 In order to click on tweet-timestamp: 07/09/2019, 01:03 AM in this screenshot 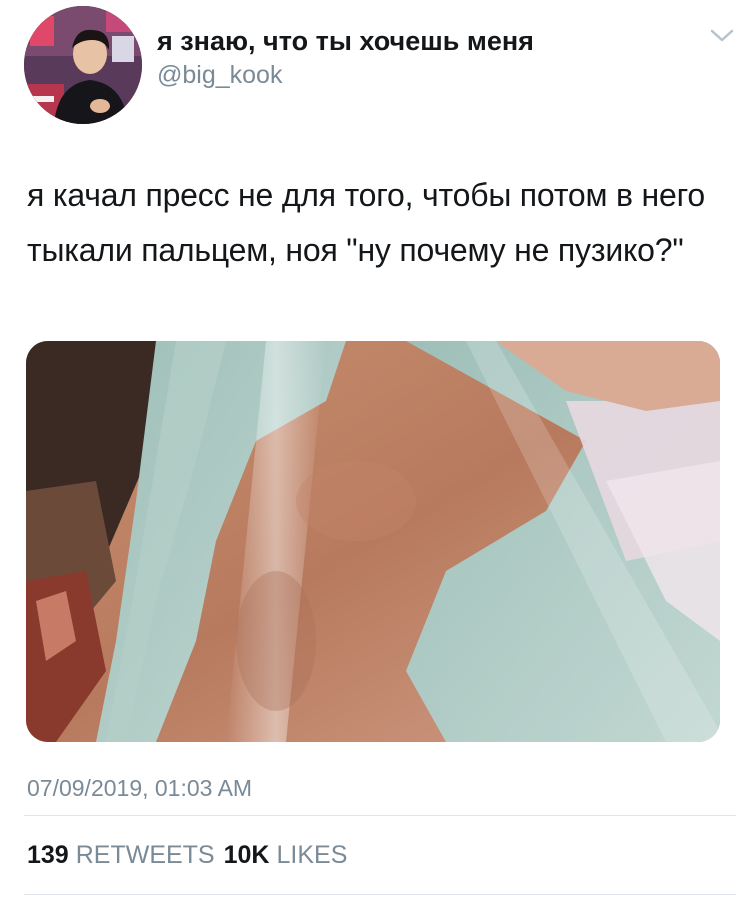, I will do `click(139, 788)`.